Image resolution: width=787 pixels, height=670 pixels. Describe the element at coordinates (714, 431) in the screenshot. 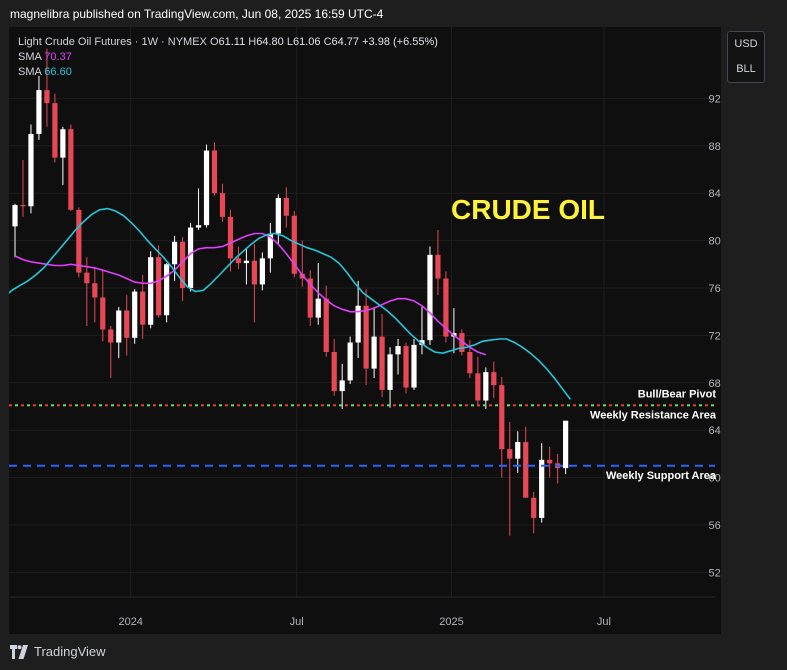

I see `y-tick-label: 64.00` at that location.